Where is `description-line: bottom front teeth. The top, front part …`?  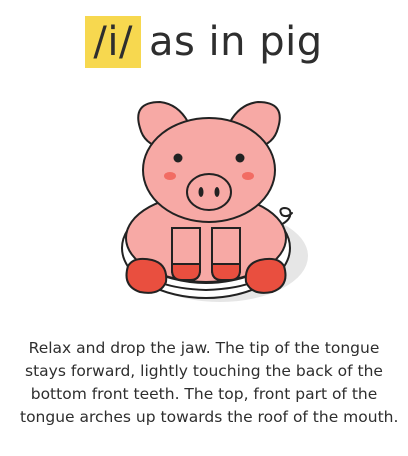
description-line: bottom front teeth. The top, front part … is located at coordinates (204, 394).